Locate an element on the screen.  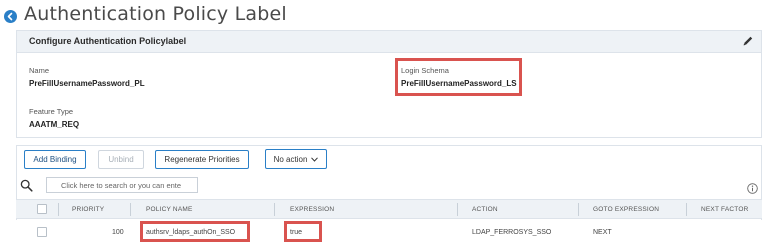
row-checkbox is located at coordinates (42, 232).